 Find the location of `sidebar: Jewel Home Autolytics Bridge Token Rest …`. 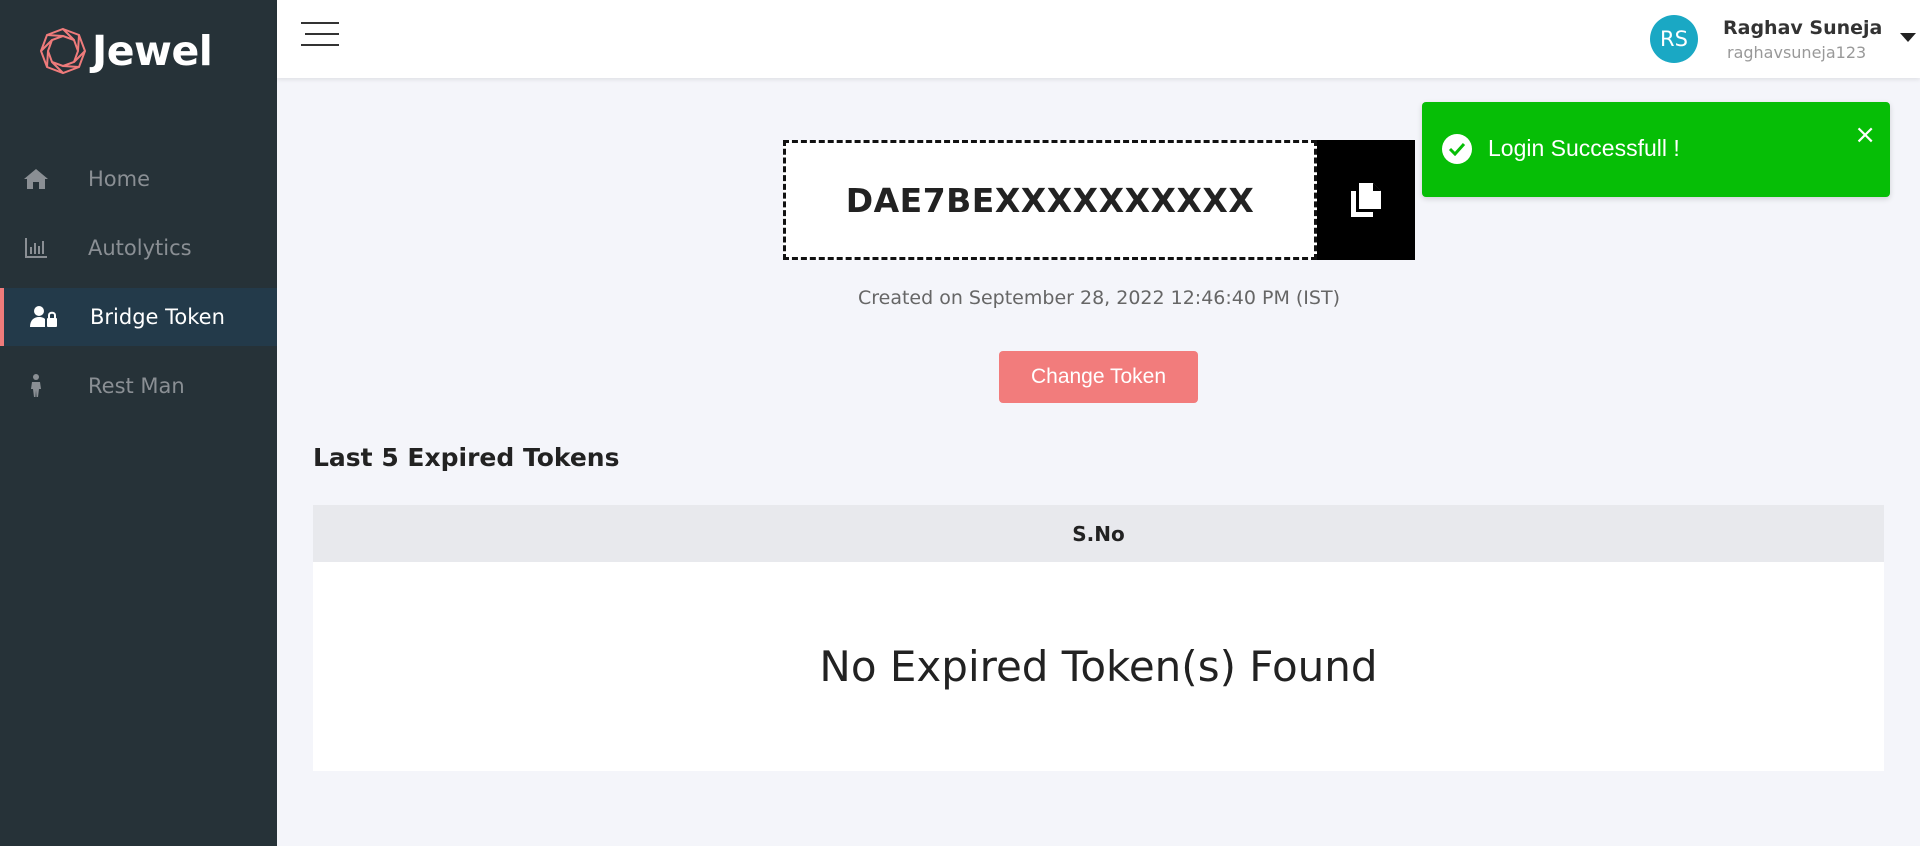

sidebar: Jewel Home Autolytics Bridge Token Rest … is located at coordinates (138, 423).